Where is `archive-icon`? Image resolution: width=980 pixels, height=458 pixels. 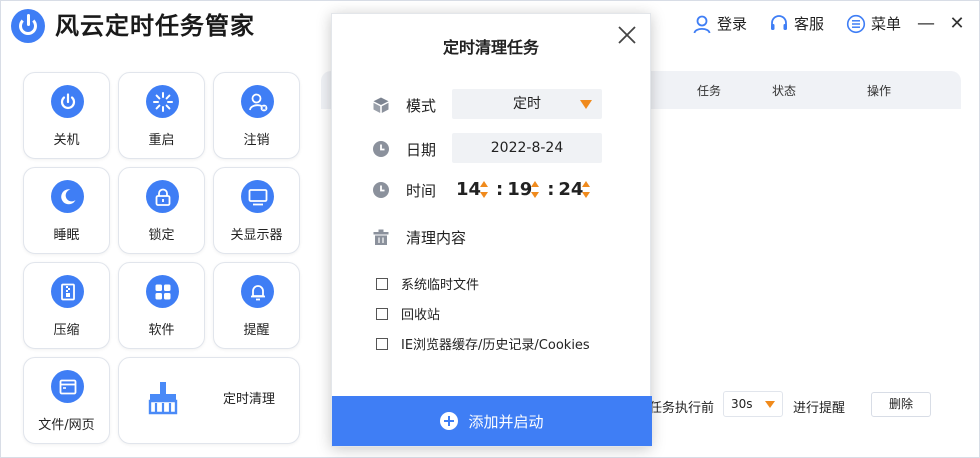 archive-icon is located at coordinates (67, 291).